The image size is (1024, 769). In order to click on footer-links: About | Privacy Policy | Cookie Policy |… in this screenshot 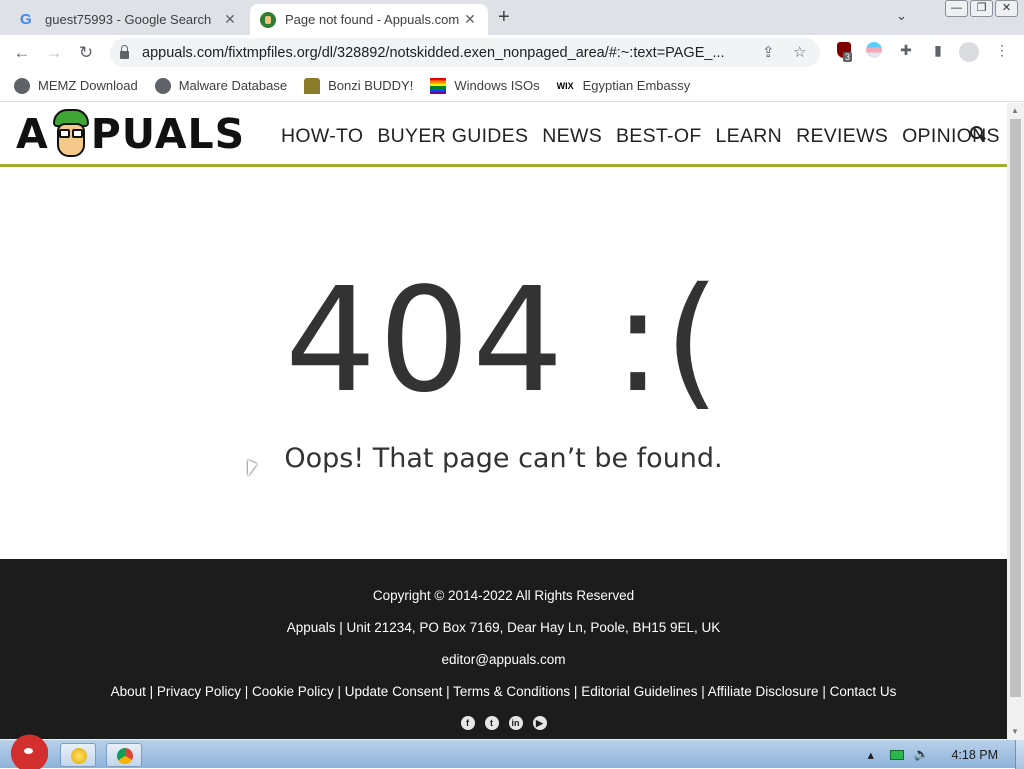, I will do `click(503, 691)`.